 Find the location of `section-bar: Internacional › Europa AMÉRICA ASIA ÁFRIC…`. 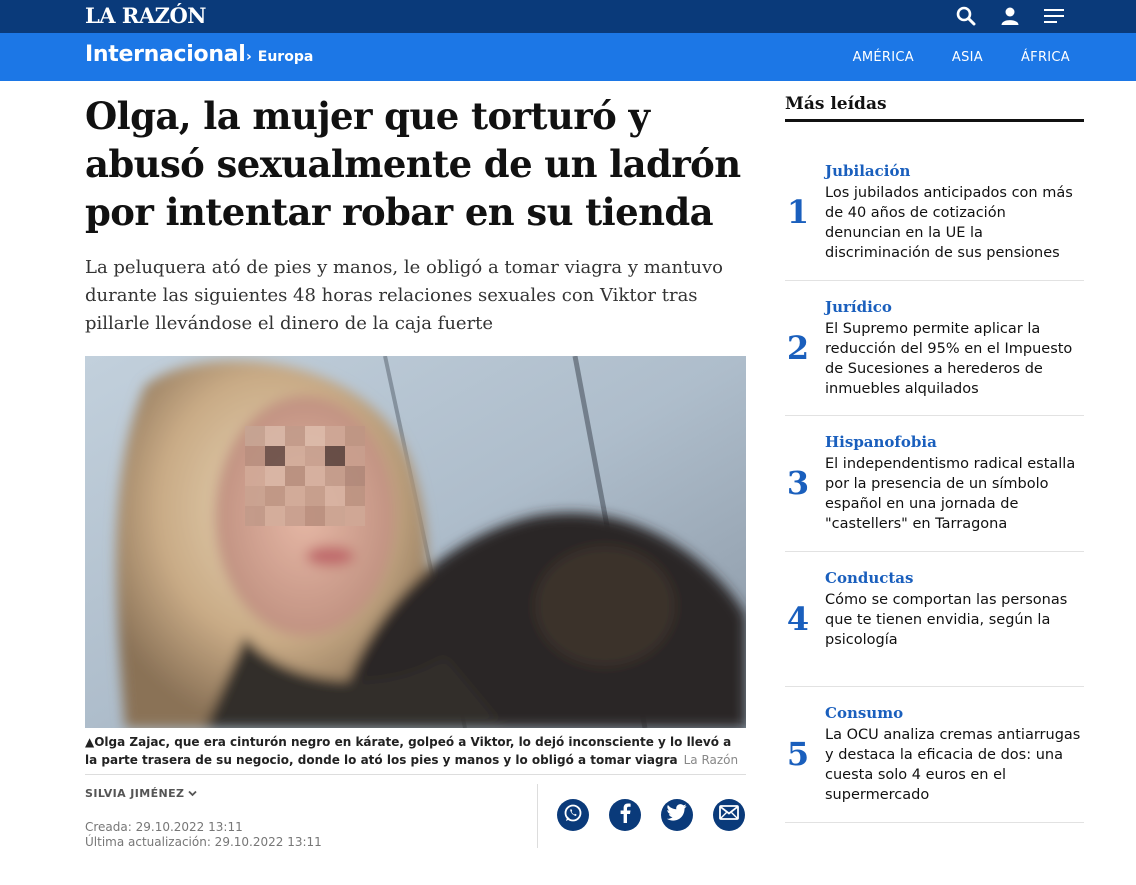

section-bar: Internacional › Europa AMÉRICA ASIA ÁFRIC… is located at coordinates (568, 57).